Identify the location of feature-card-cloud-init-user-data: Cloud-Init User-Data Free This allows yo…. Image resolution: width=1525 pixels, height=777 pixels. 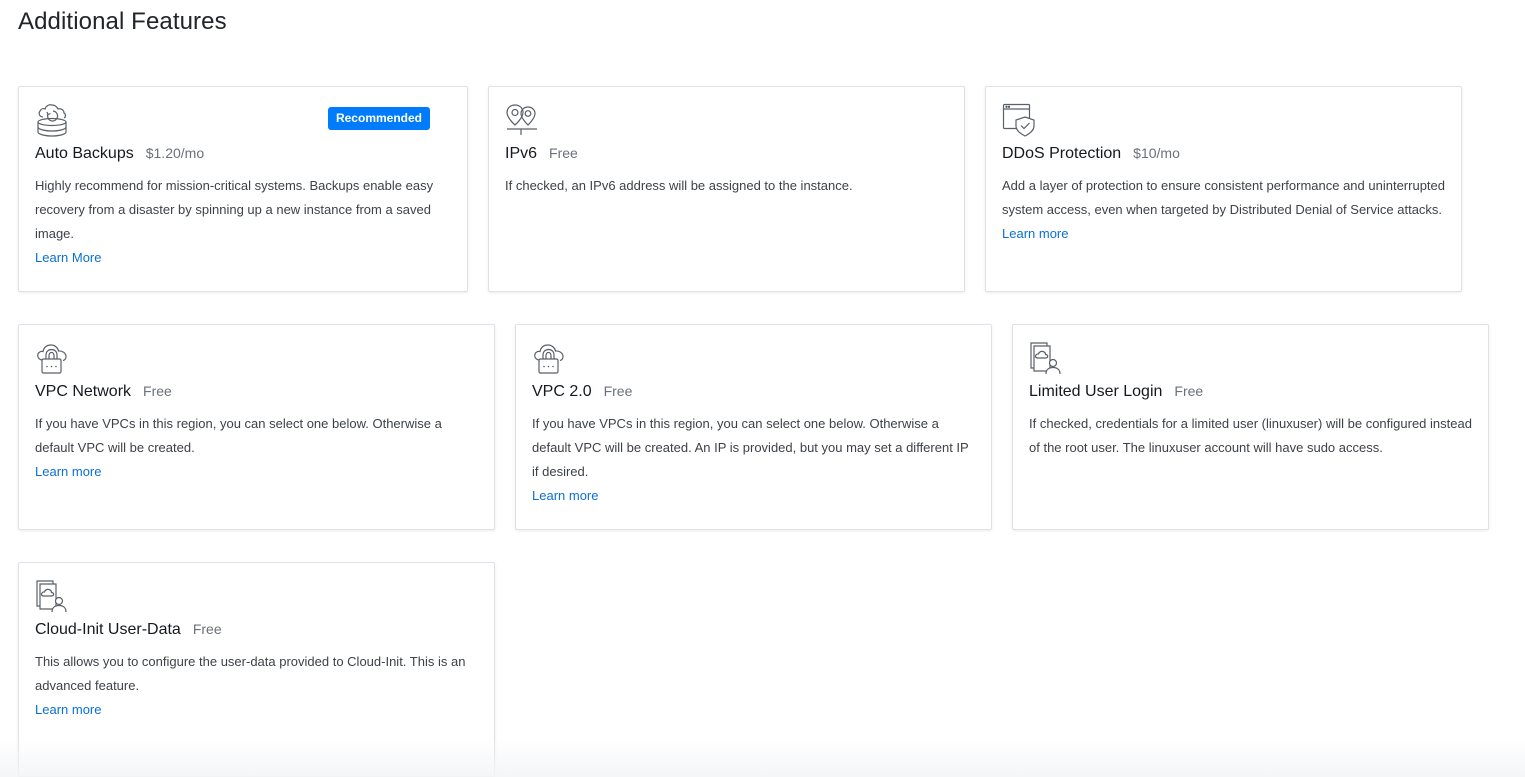
(256, 669).